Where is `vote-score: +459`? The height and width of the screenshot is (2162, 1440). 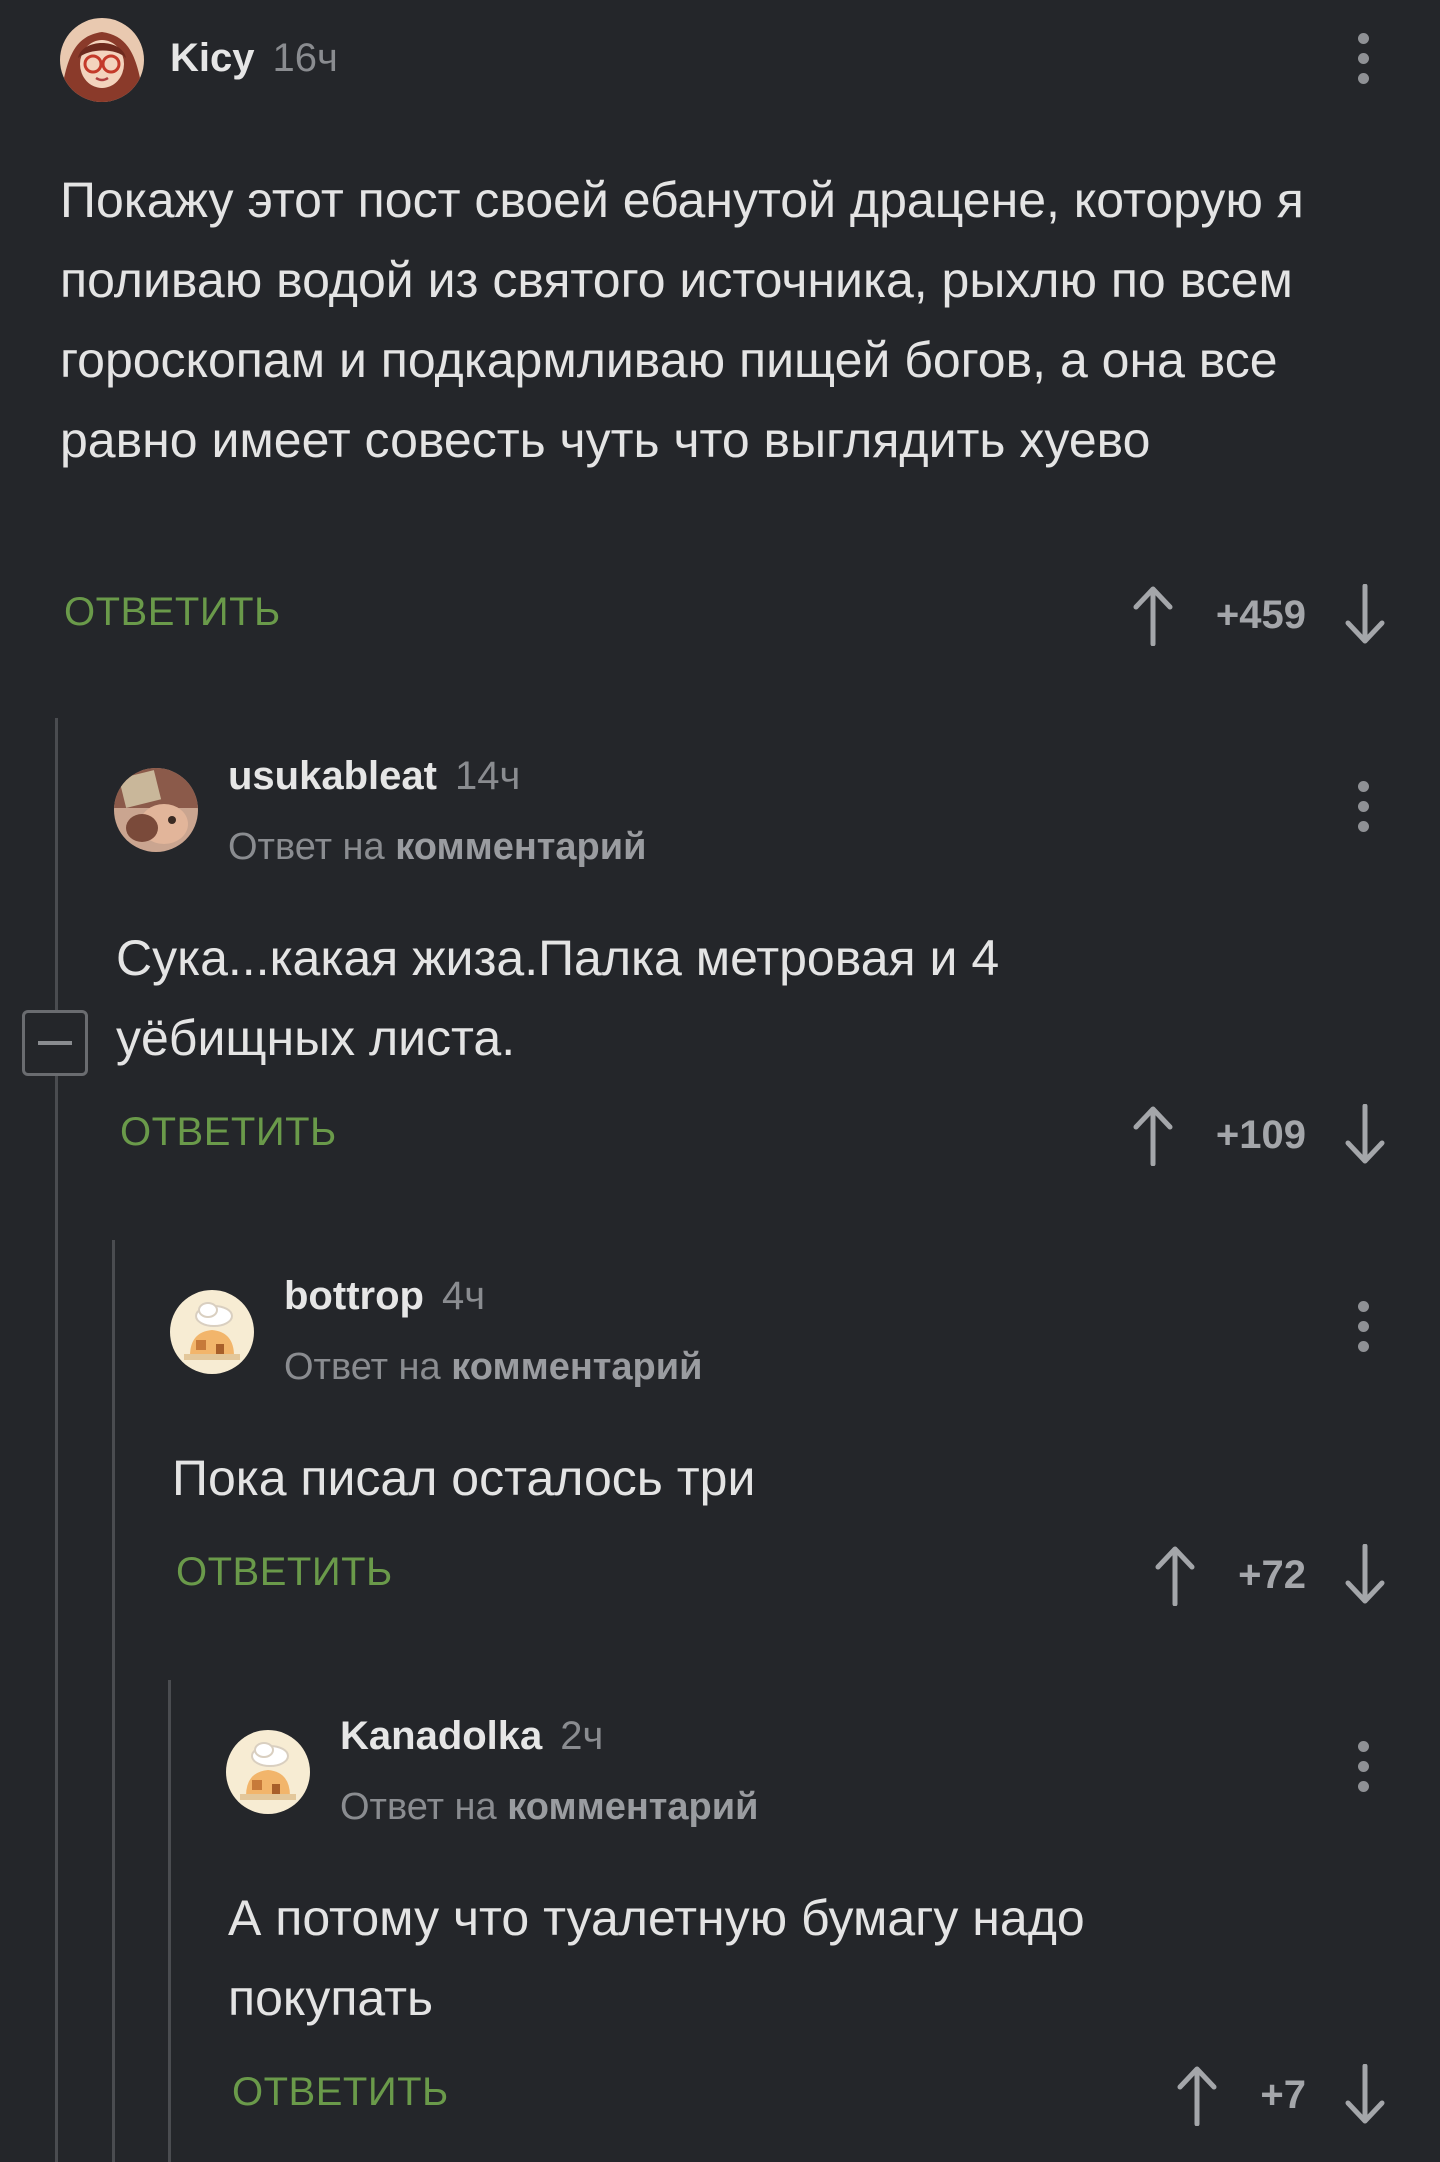 vote-score: +459 is located at coordinates (1260, 614).